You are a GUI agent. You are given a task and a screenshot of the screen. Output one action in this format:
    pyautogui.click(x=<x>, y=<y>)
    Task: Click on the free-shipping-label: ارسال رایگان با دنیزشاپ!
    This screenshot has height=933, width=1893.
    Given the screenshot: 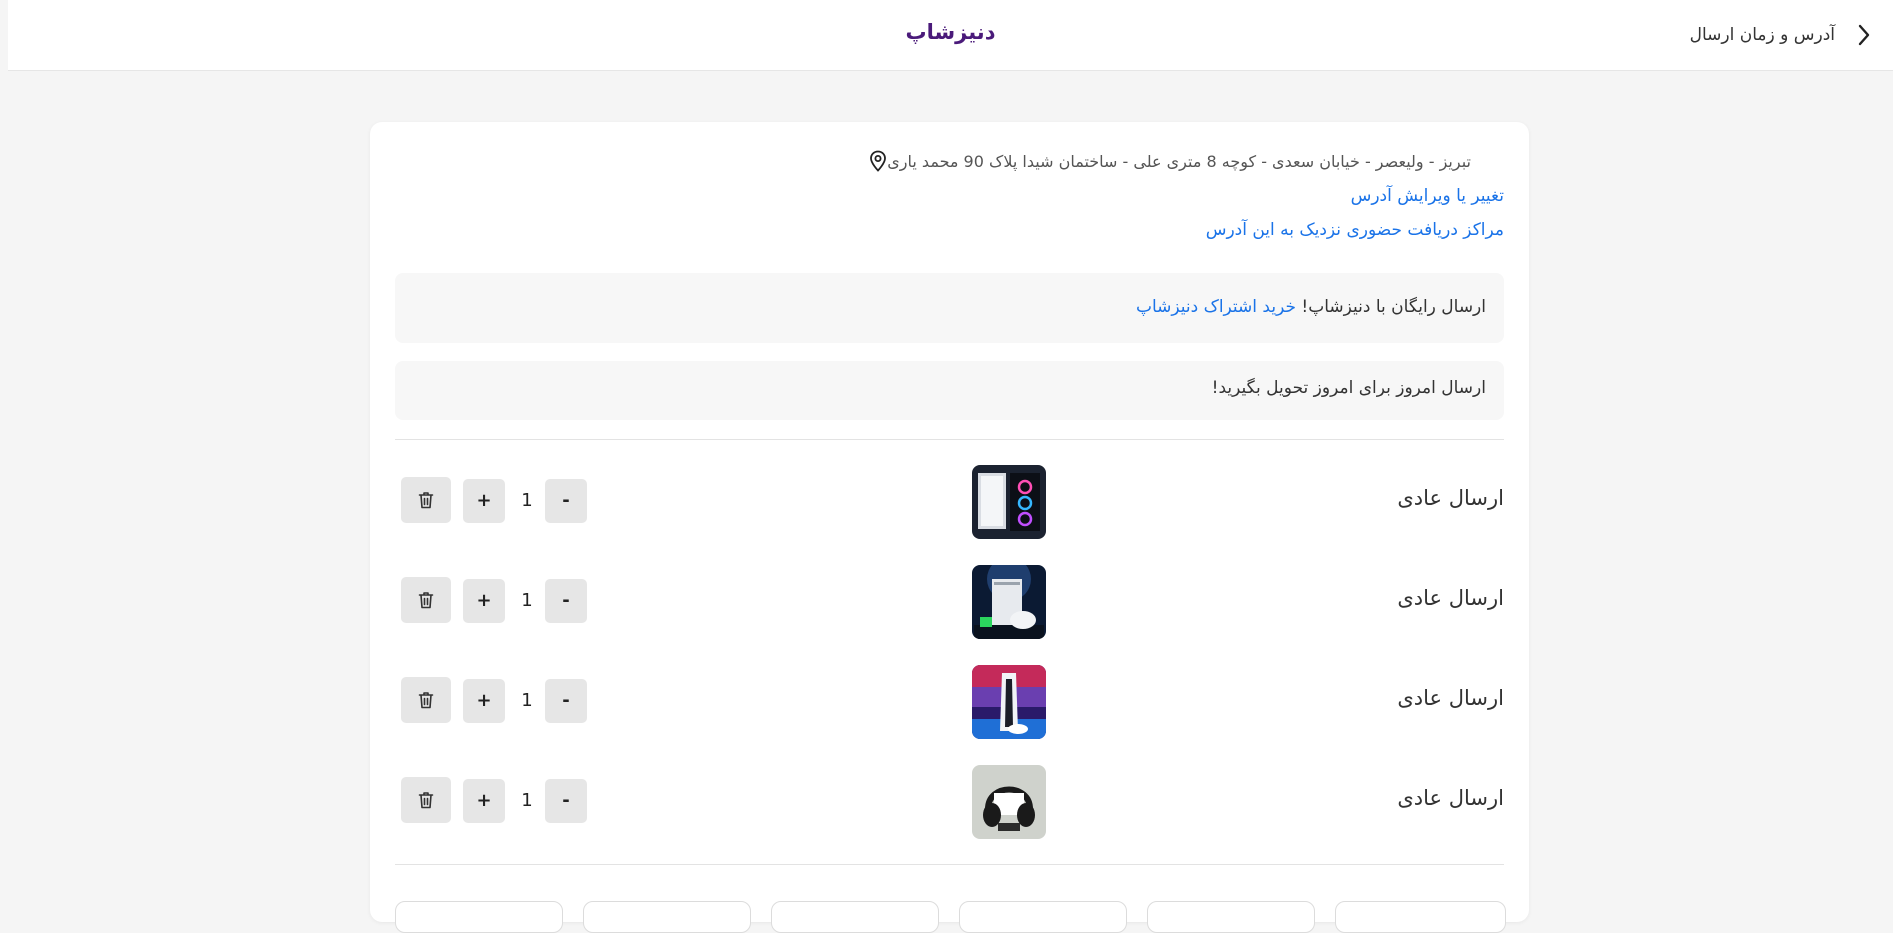 What is the action you would take?
    pyautogui.click(x=1393, y=307)
    